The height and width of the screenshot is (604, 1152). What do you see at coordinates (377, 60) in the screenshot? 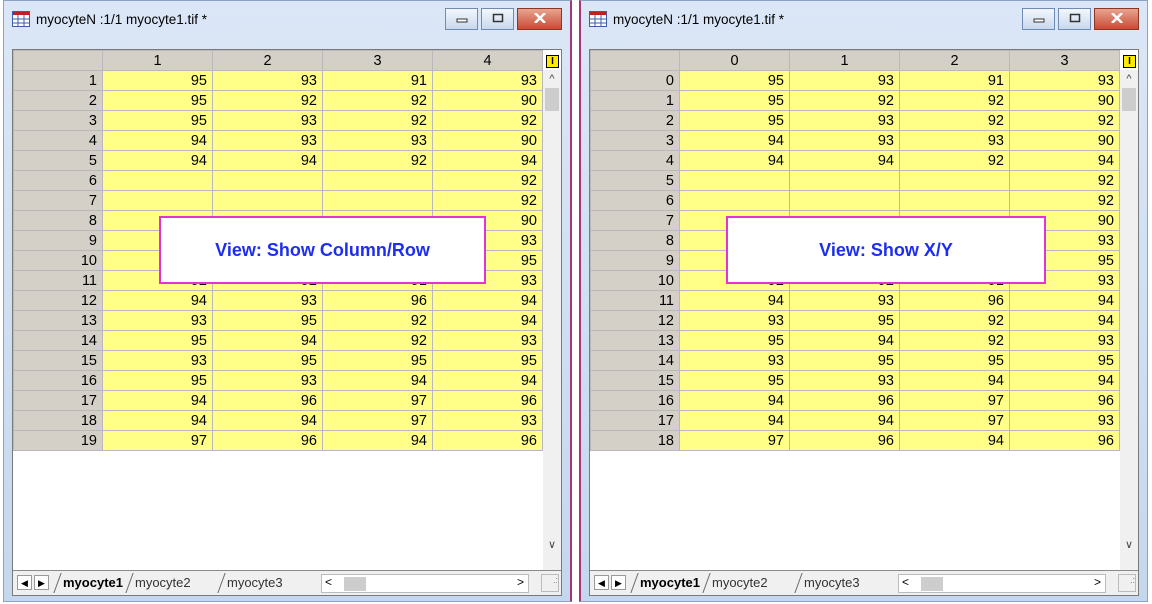
I see `column-header: 3` at bounding box center [377, 60].